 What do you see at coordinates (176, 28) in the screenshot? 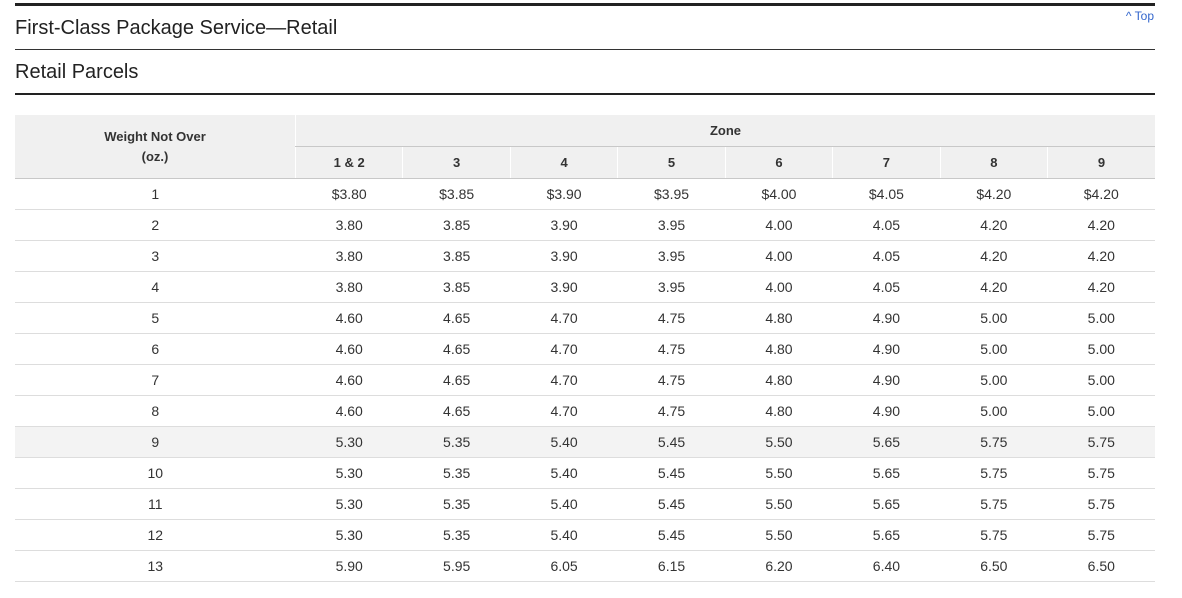
I see `page-title: First-Class Package Service—Retail` at bounding box center [176, 28].